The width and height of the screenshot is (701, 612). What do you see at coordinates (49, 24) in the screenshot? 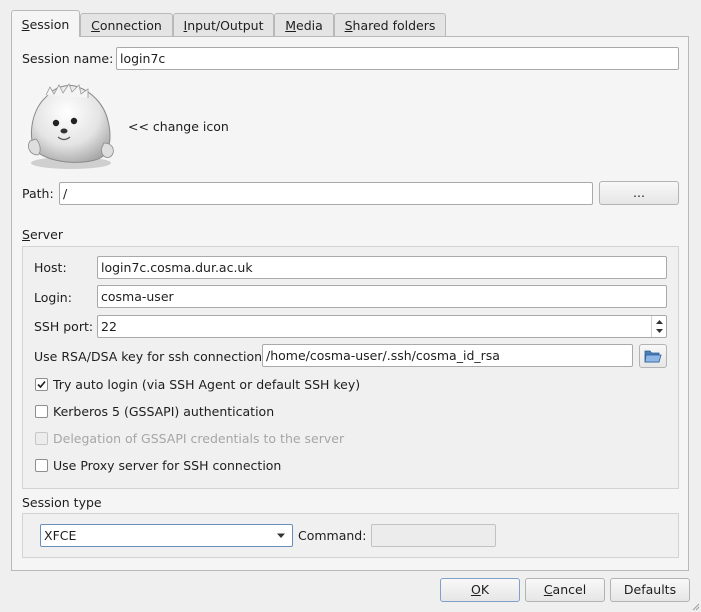
I see `tab-session-label: ession` at bounding box center [49, 24].